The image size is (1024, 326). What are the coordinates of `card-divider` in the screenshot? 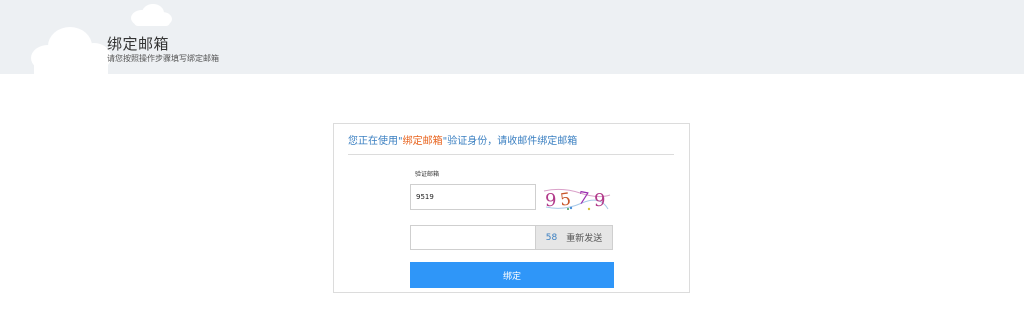 It's located at (511, 154).